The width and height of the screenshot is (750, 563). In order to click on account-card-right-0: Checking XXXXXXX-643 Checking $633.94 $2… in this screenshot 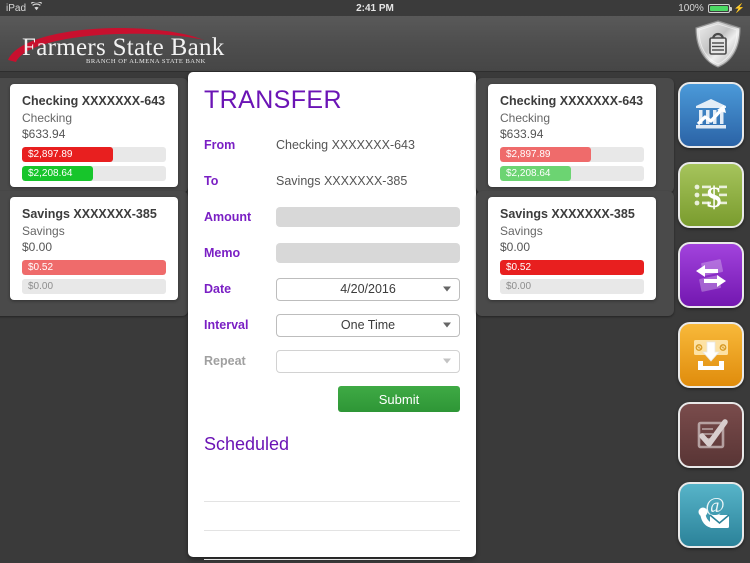, I will do `click(572, 135)`.